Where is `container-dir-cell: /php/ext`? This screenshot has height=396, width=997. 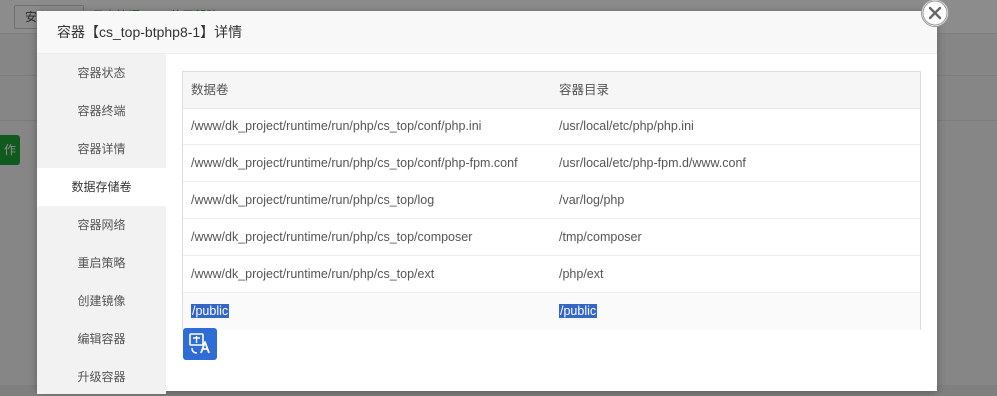
container-dir-cell: /php/ext is located at coordinates (581, 274).